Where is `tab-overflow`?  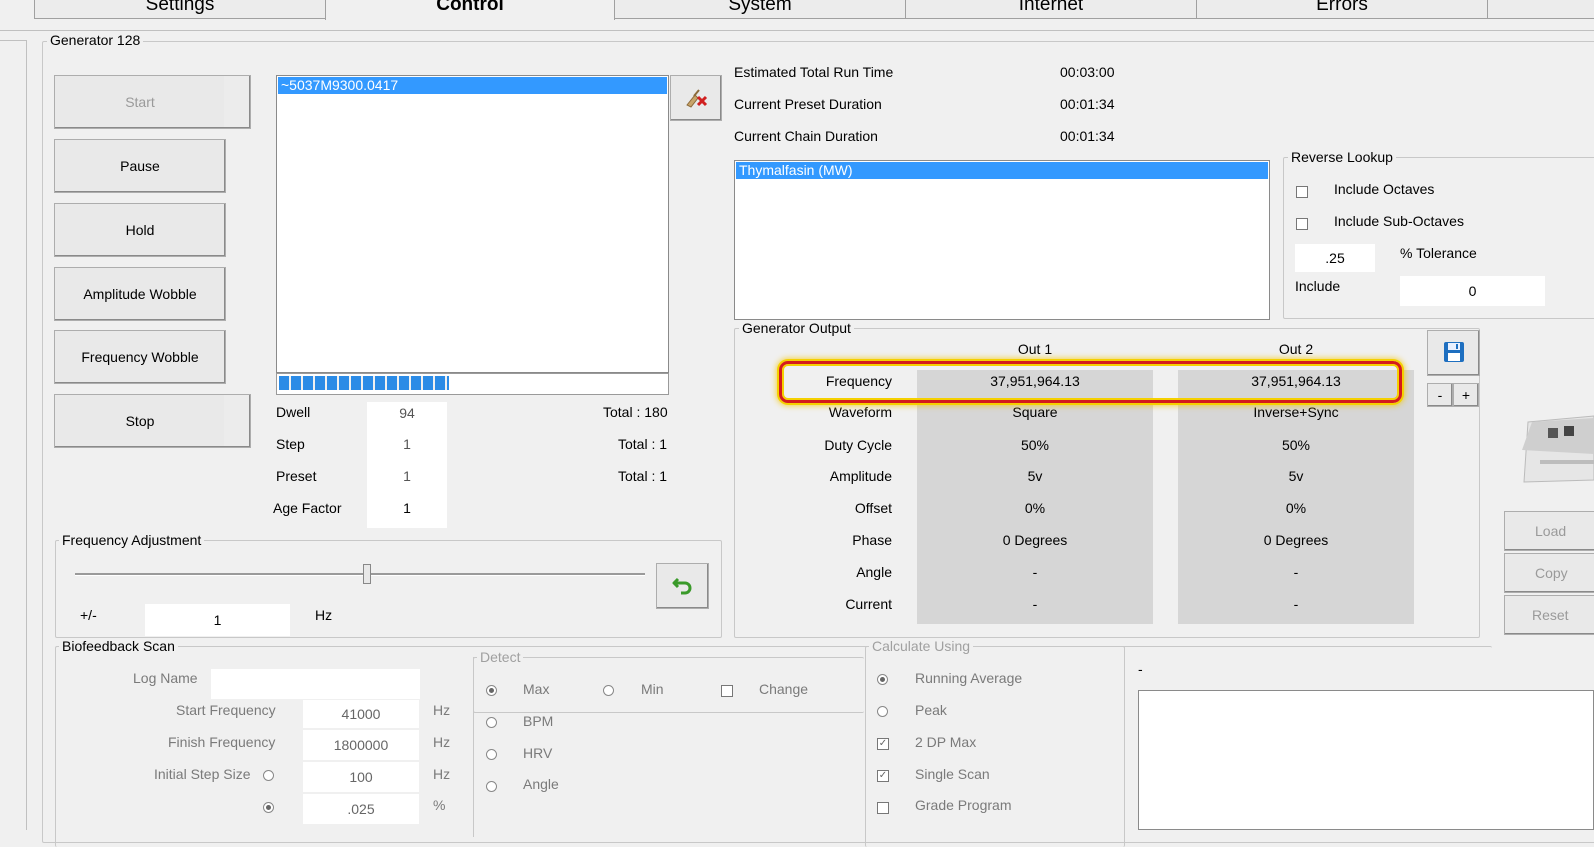
tab-overflow is located at coordinates (1540, 9).